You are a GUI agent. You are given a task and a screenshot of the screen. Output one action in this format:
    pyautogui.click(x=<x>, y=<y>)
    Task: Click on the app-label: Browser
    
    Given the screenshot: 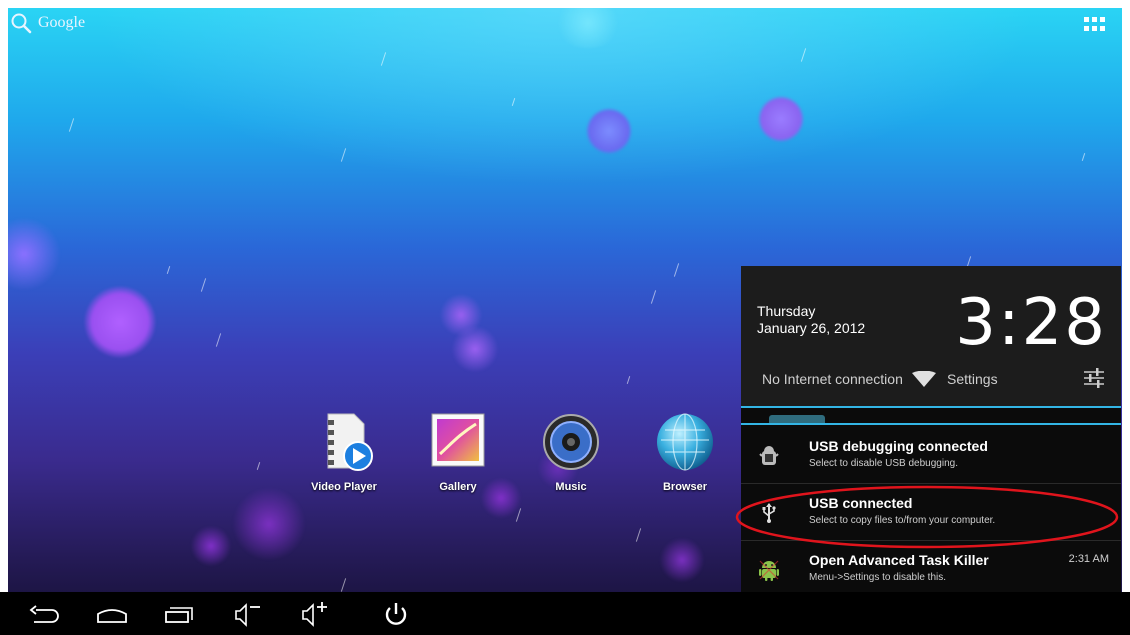 What is the action you would take?
    pyautogui.click(x=685, y=487)
    